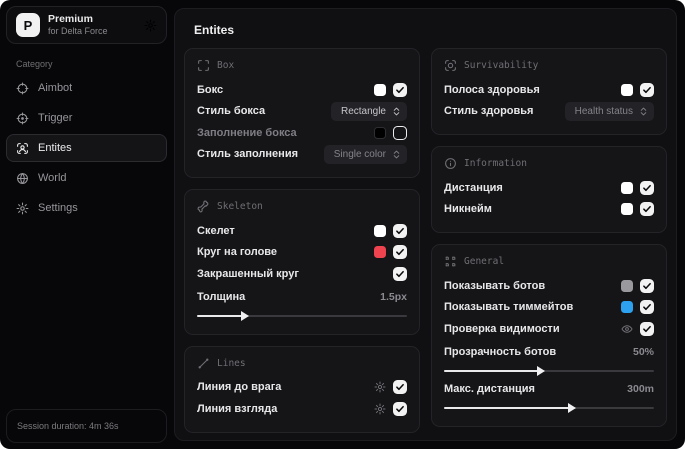  Describe the element at coordinates (302, 112) in the screenshot. I see `setting-row: Стиль бокса Rectangle` at that location.